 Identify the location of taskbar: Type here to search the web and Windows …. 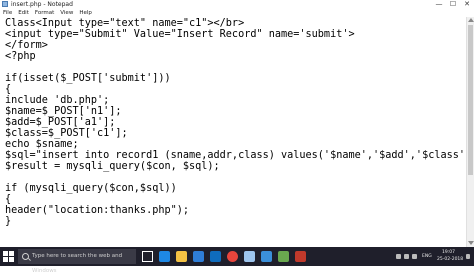
(237, 260).